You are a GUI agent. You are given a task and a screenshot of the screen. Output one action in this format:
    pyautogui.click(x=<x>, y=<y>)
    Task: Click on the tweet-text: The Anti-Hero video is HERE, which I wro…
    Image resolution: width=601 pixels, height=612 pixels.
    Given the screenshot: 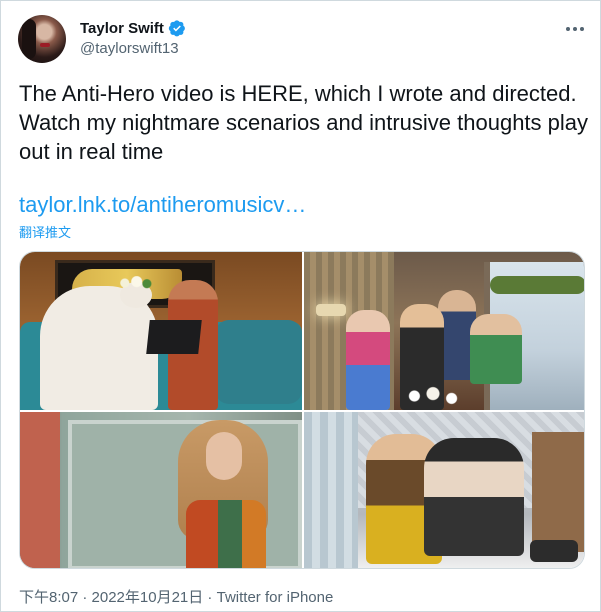 What is the action you would take?
    pyautogui.click(x=304, y=122)
    